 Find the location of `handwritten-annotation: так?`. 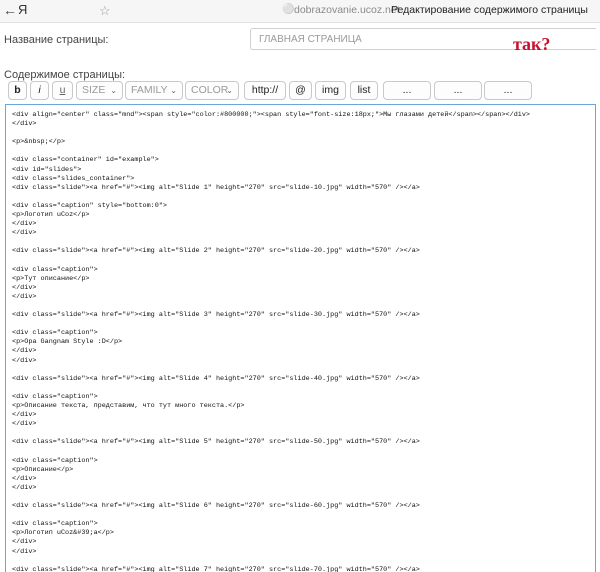

handwritten-annotation: так? is located at coordinates (532, 44).